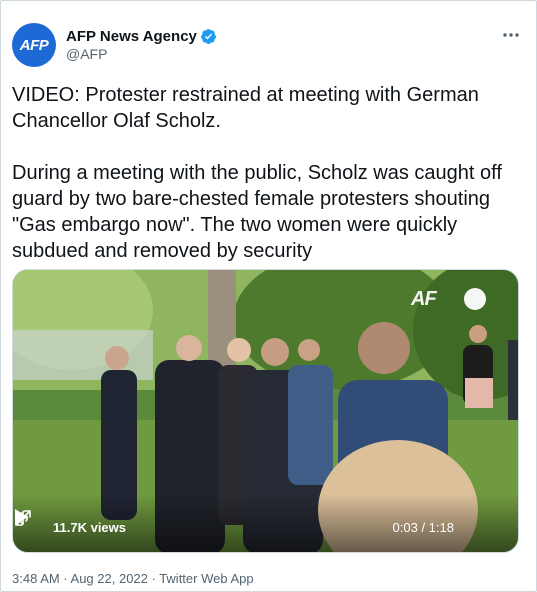 The width and height of the screenshot is (537, 592). What do you see at coordinates (89, 527) in the screenshot?
I see `view-count: 11.7K views` at bounding box center [89, 527].